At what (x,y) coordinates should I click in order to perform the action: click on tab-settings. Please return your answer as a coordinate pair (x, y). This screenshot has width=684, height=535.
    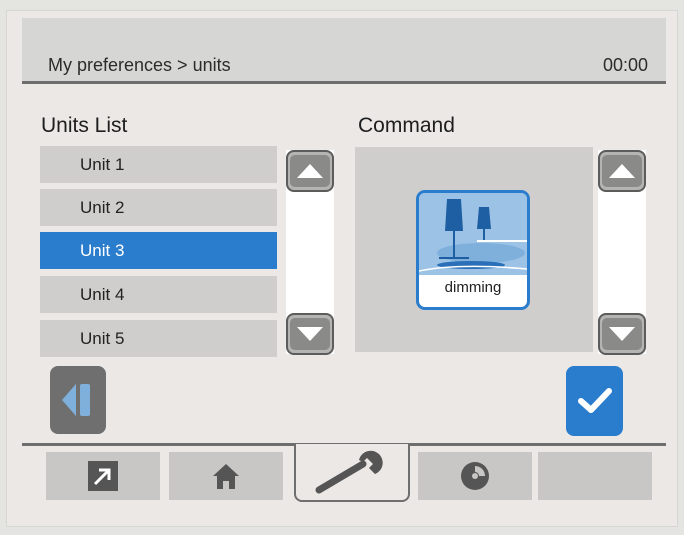
    Looking at the image, I should click on (352, 473).